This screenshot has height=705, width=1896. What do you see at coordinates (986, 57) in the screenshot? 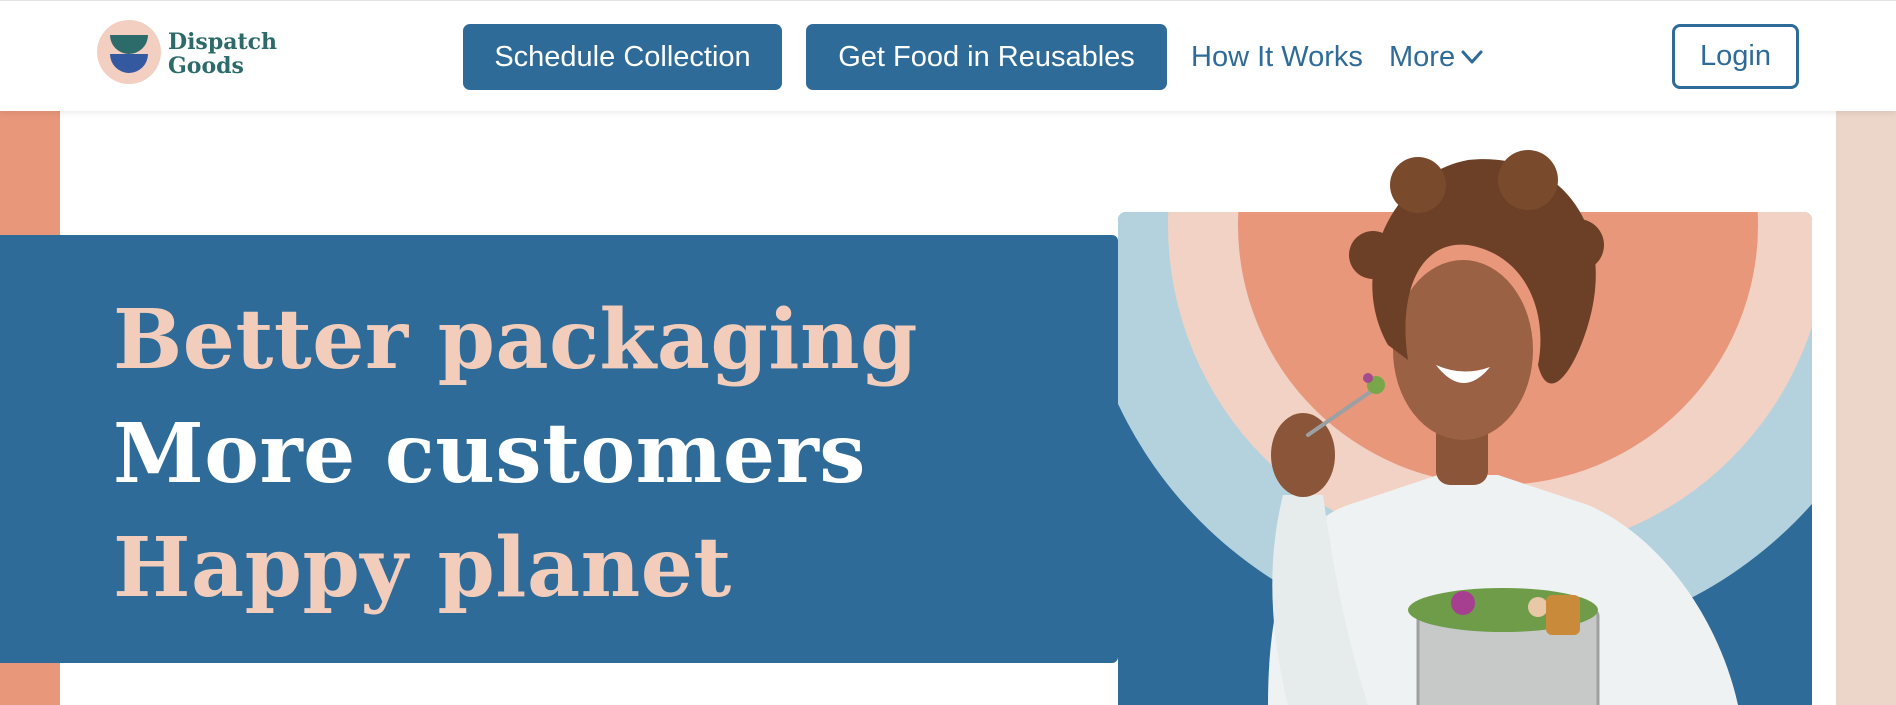
I see `get-food-in-reusables-button: Get Food in Reusables` at bounding box center [986, 57].